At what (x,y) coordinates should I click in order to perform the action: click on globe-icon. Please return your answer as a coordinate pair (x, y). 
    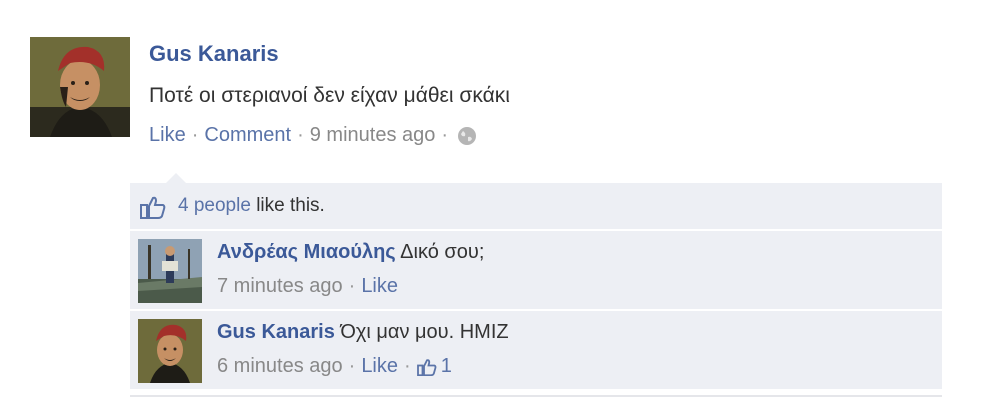
    Looking at the image, I should click on (467, 136).